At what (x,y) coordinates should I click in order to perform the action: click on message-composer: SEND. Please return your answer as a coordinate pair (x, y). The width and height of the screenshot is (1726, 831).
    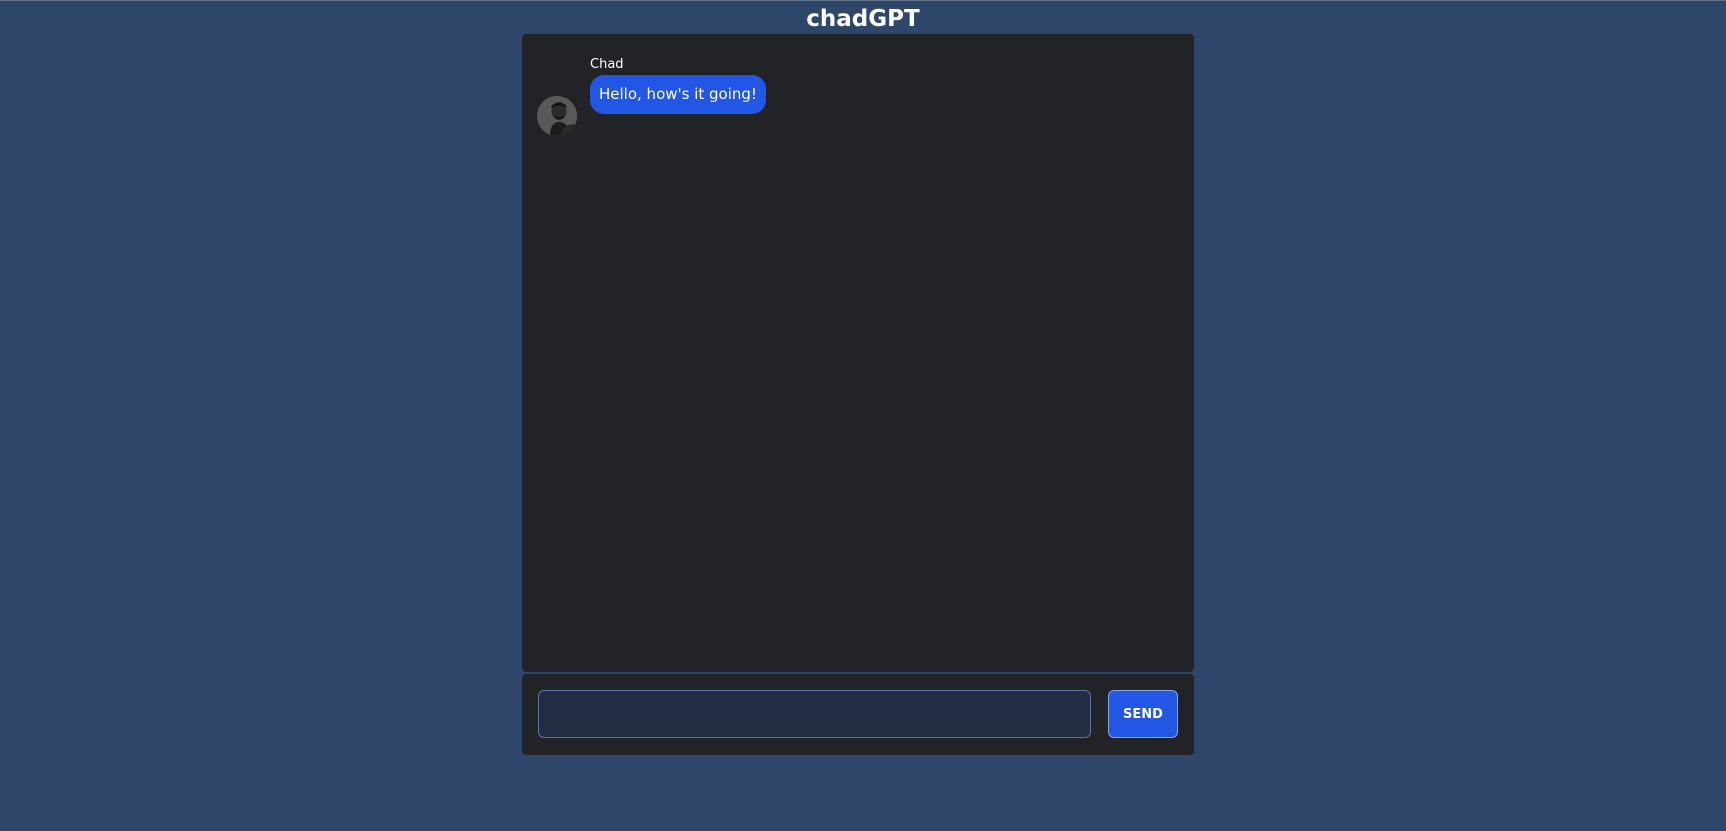
    Looking at the image, I should click on (858, 714).